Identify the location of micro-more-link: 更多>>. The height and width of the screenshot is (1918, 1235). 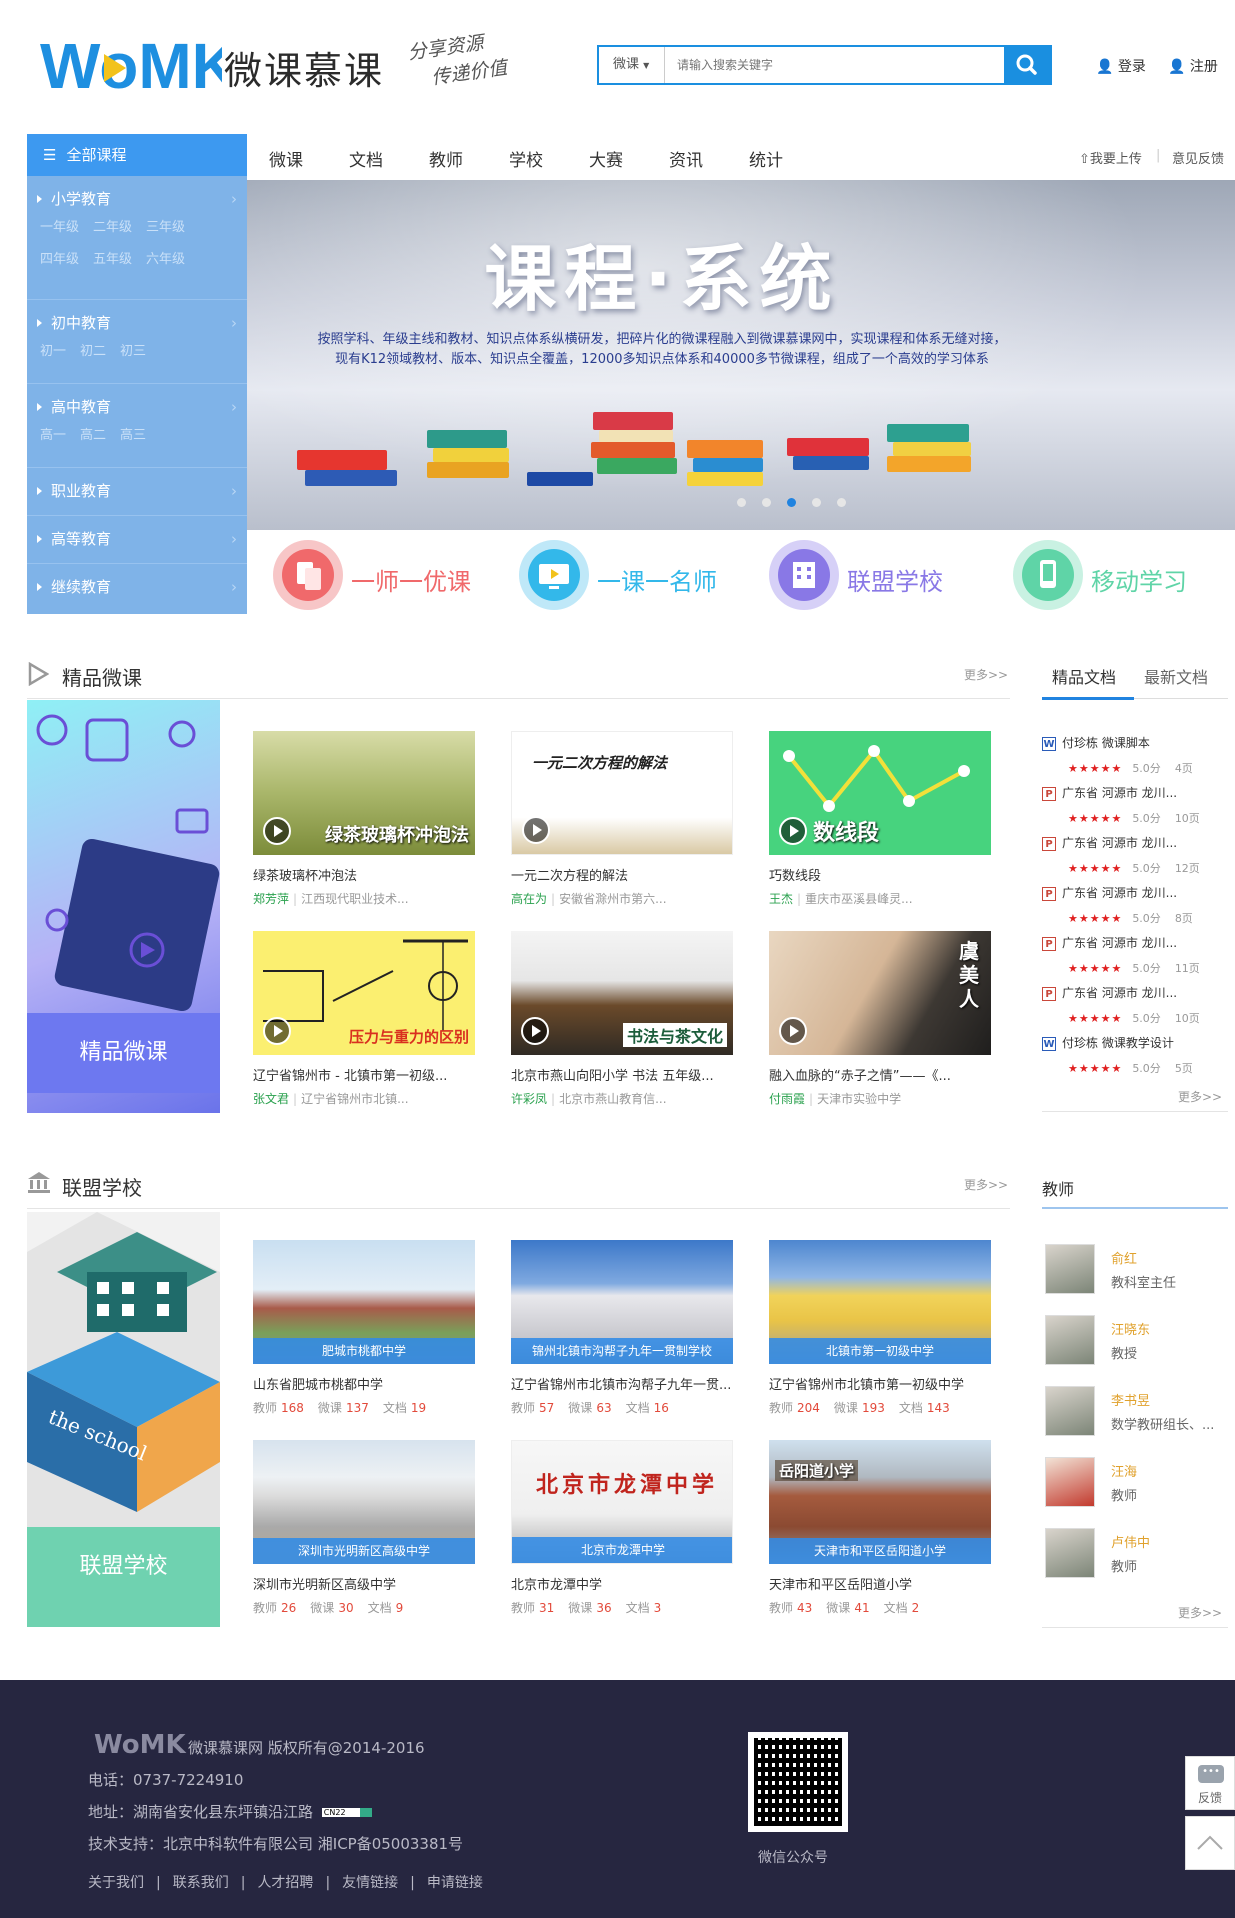
(986, 674).